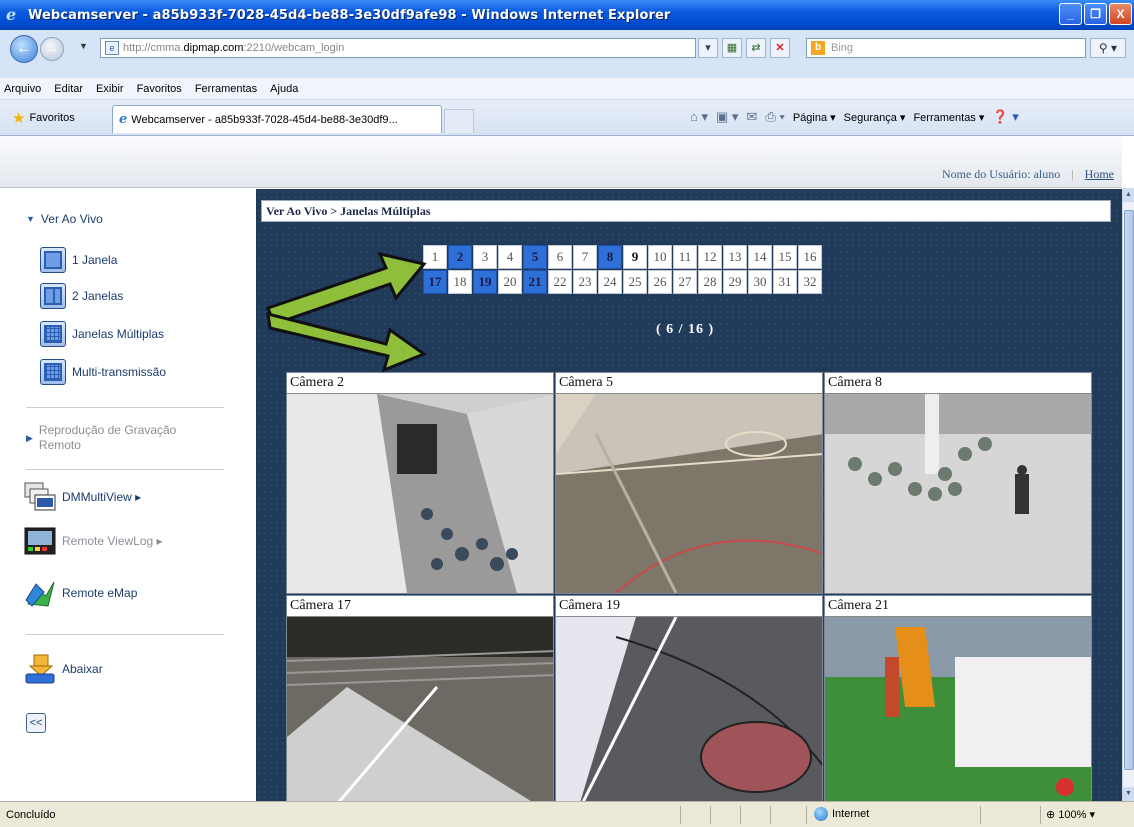  Describe the element at coordinates (22, 89) in the screenshot. I see `menu-arquivo: Arquivo` at that location.